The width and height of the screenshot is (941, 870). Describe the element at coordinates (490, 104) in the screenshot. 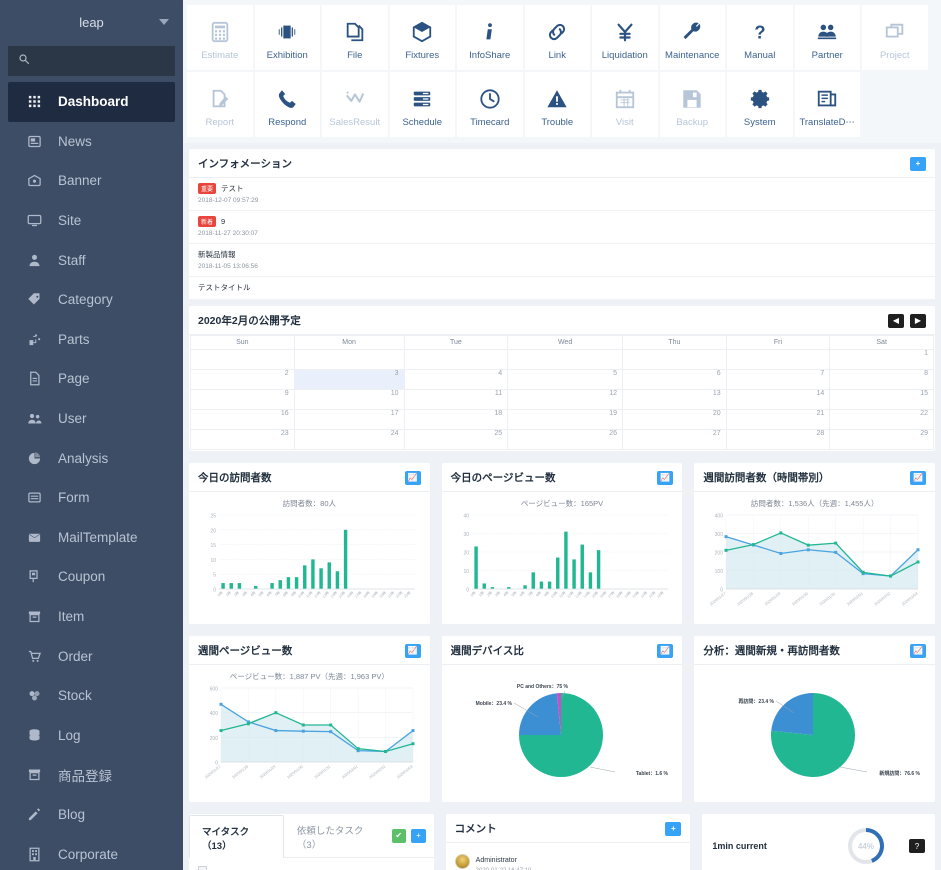

I see `toolbar-button-timecard: Timecard` at that location.